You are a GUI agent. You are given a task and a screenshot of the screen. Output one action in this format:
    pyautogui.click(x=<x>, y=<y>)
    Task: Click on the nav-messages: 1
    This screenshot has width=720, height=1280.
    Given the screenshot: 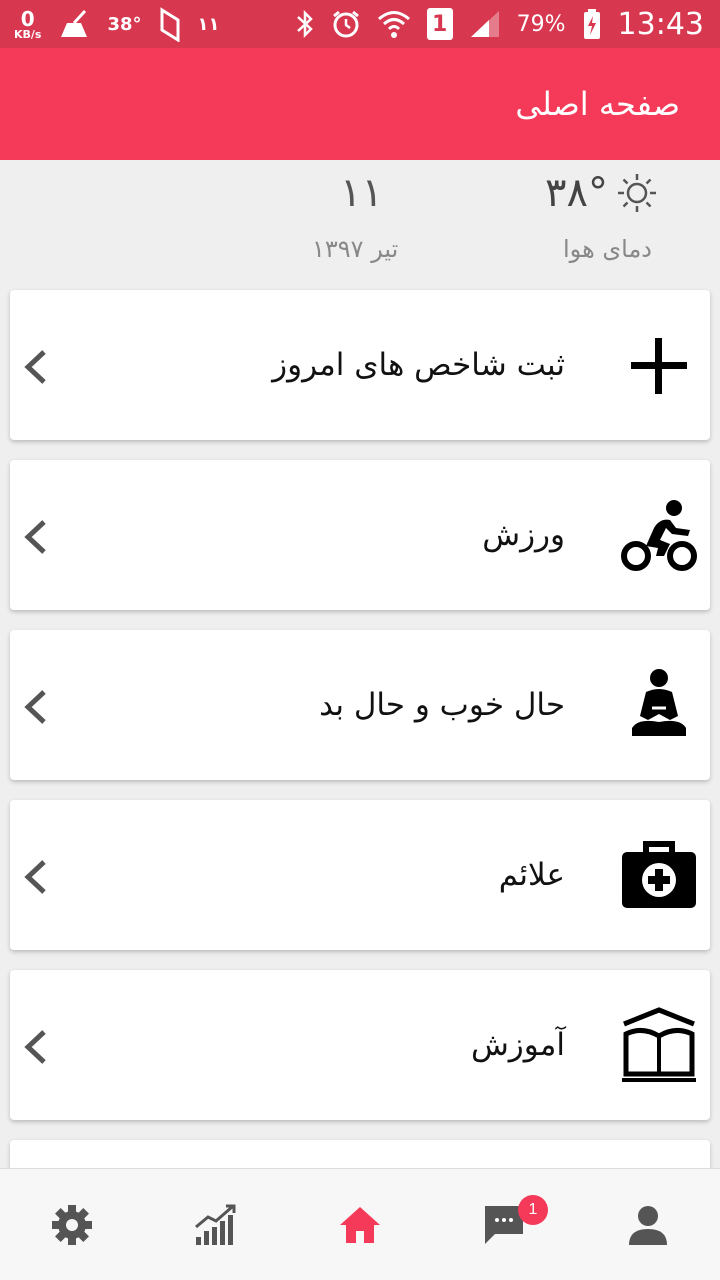 What is the action you would take?
    pyautogui.click(x=504, y=1225)
    